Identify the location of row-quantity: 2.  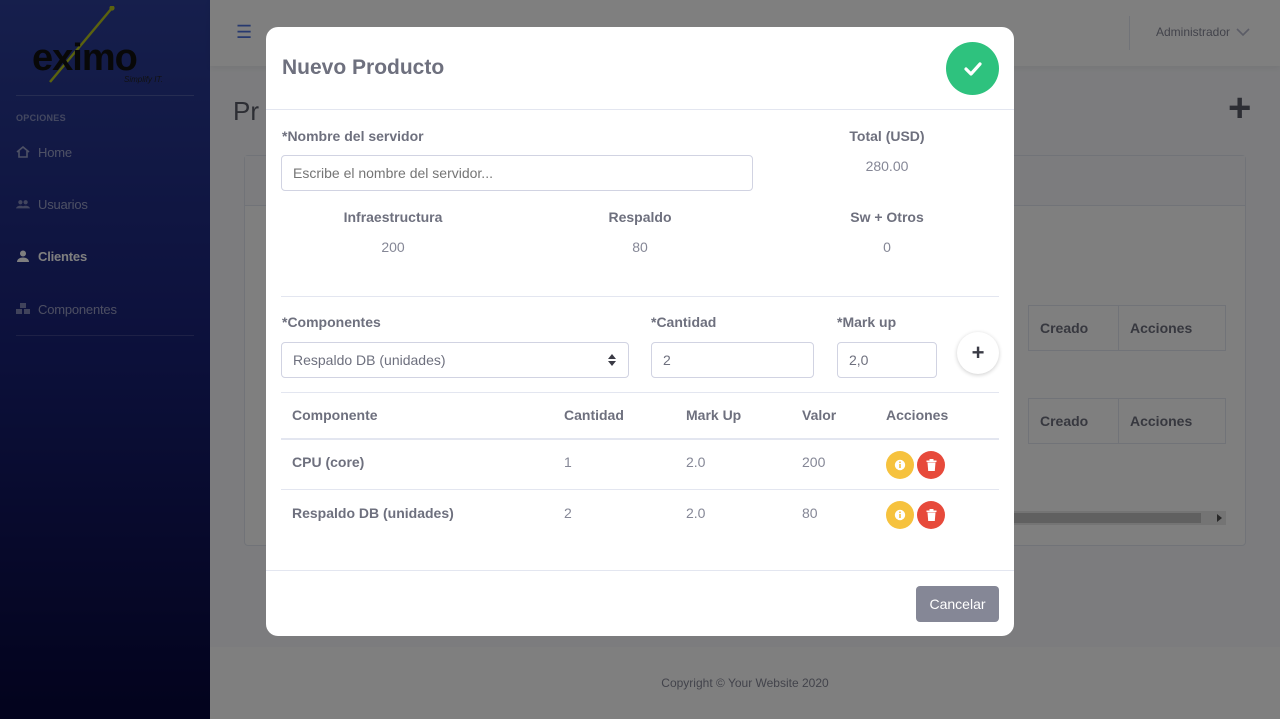
(568, 513).